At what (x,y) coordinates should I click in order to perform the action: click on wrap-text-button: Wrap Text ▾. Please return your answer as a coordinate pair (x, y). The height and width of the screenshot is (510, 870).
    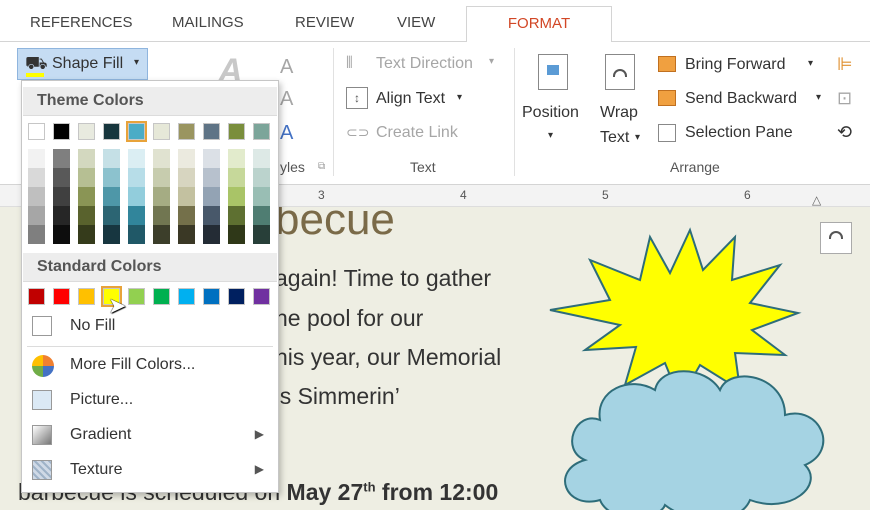
    Looking at the image, I should click on (622, 107).